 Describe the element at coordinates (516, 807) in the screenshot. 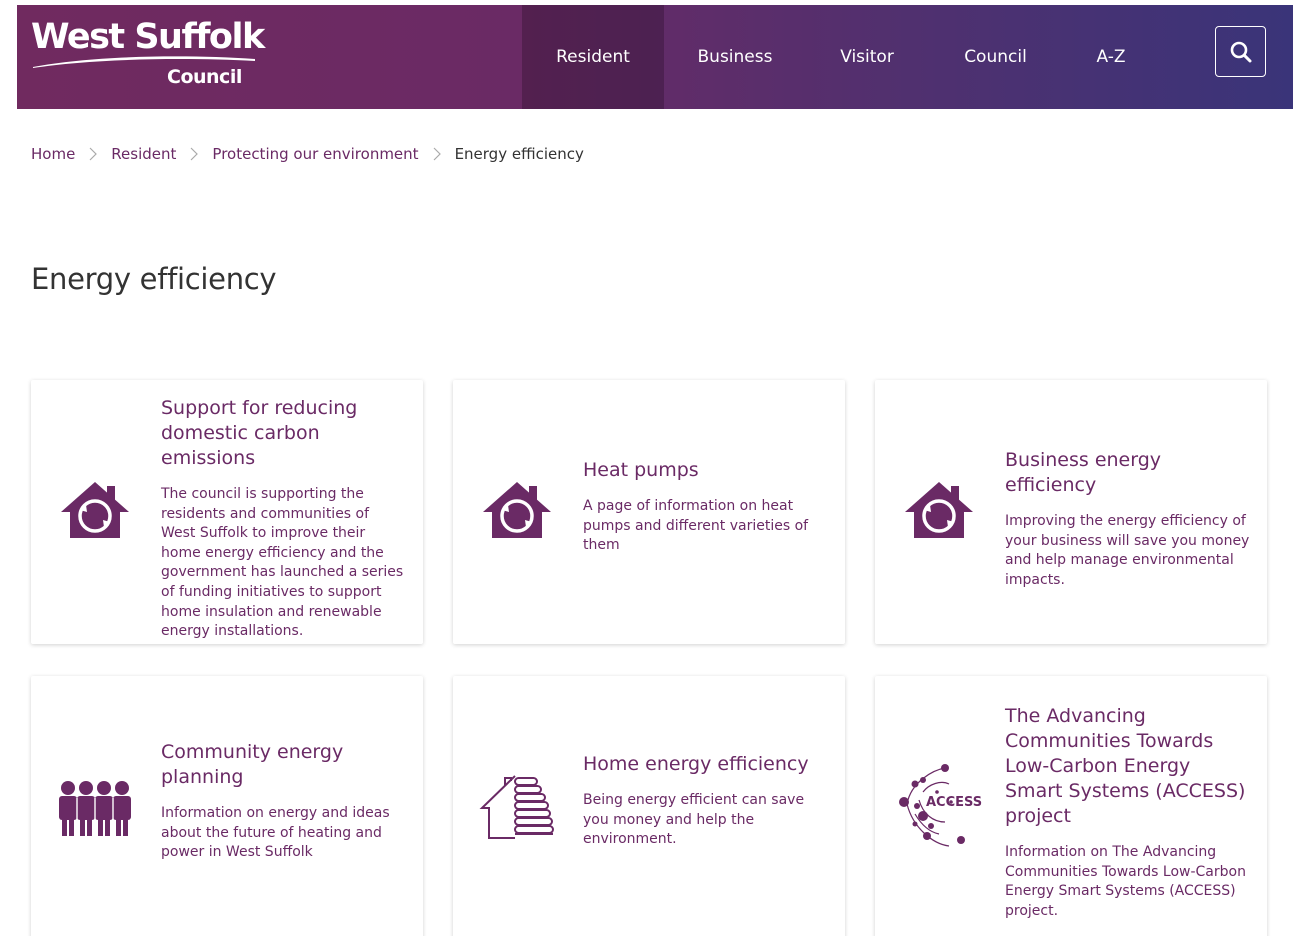

I see `house-radiator-icon` at that location.